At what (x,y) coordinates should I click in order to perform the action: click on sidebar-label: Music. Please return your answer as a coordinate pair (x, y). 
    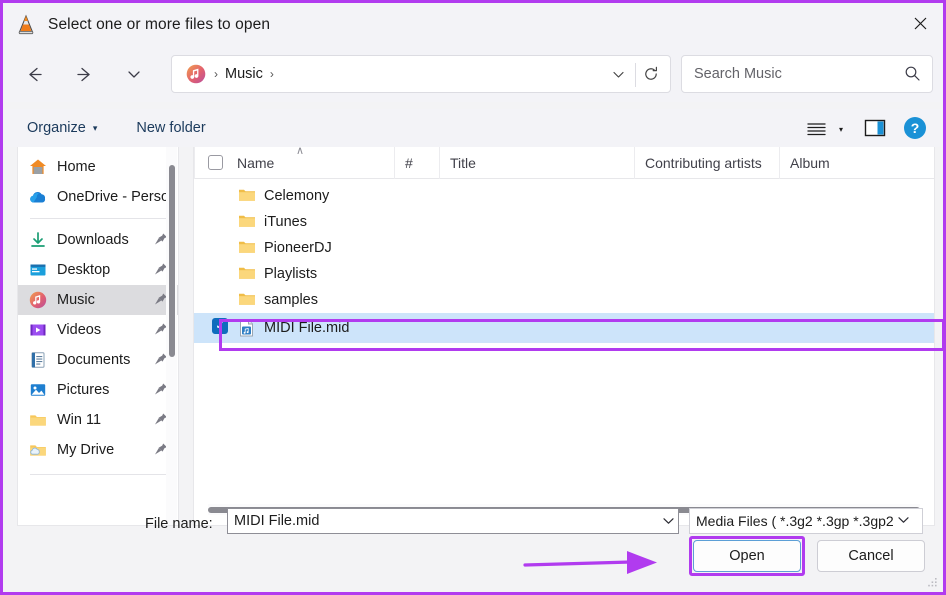
    Looking at the image, I should click on (76, 300).